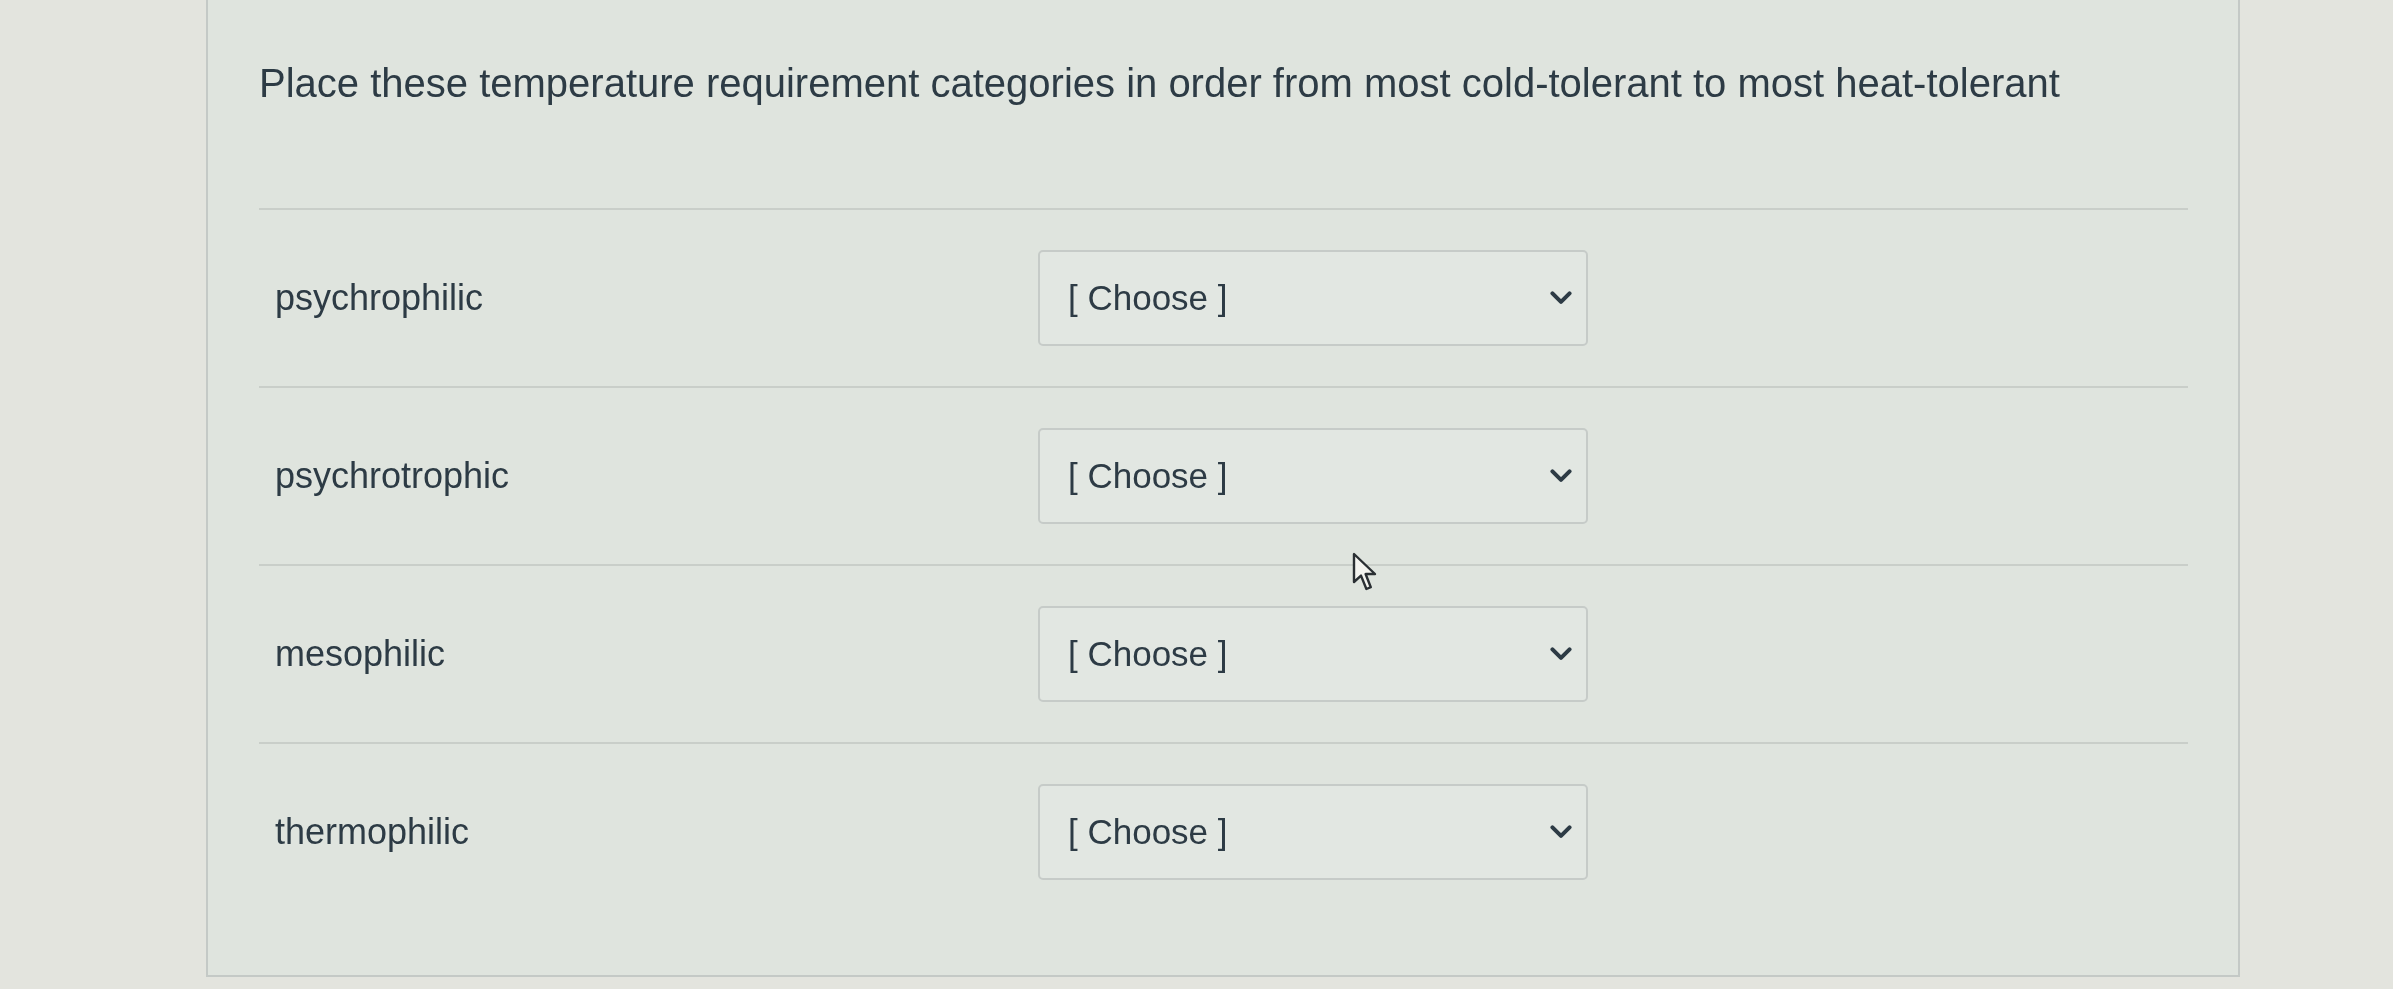 The width and height of the screenshot is (2393, 989). Describe the element at coordinates (393, 476) in the screenshot. I see `category-label: psychrotrophic` at that location.